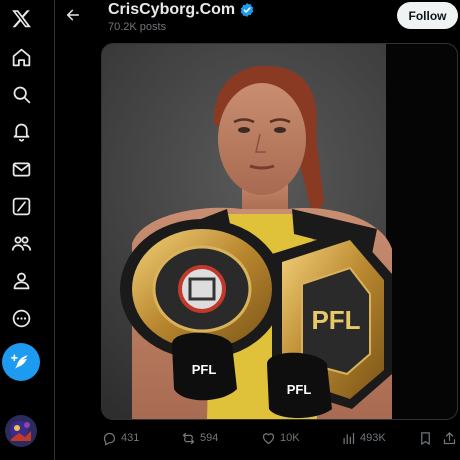  What do you see at coordinates (21, 206) in the screenshot?
I see `grok-icon` at bounding box center [21, 206].